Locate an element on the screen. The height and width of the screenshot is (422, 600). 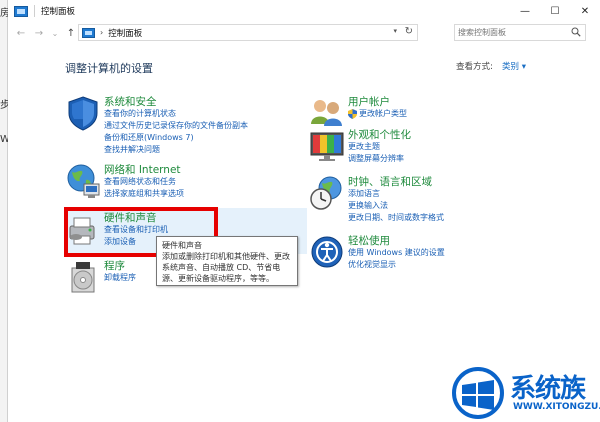
maximize-button: ☐ is located at coordinates (555, 11).